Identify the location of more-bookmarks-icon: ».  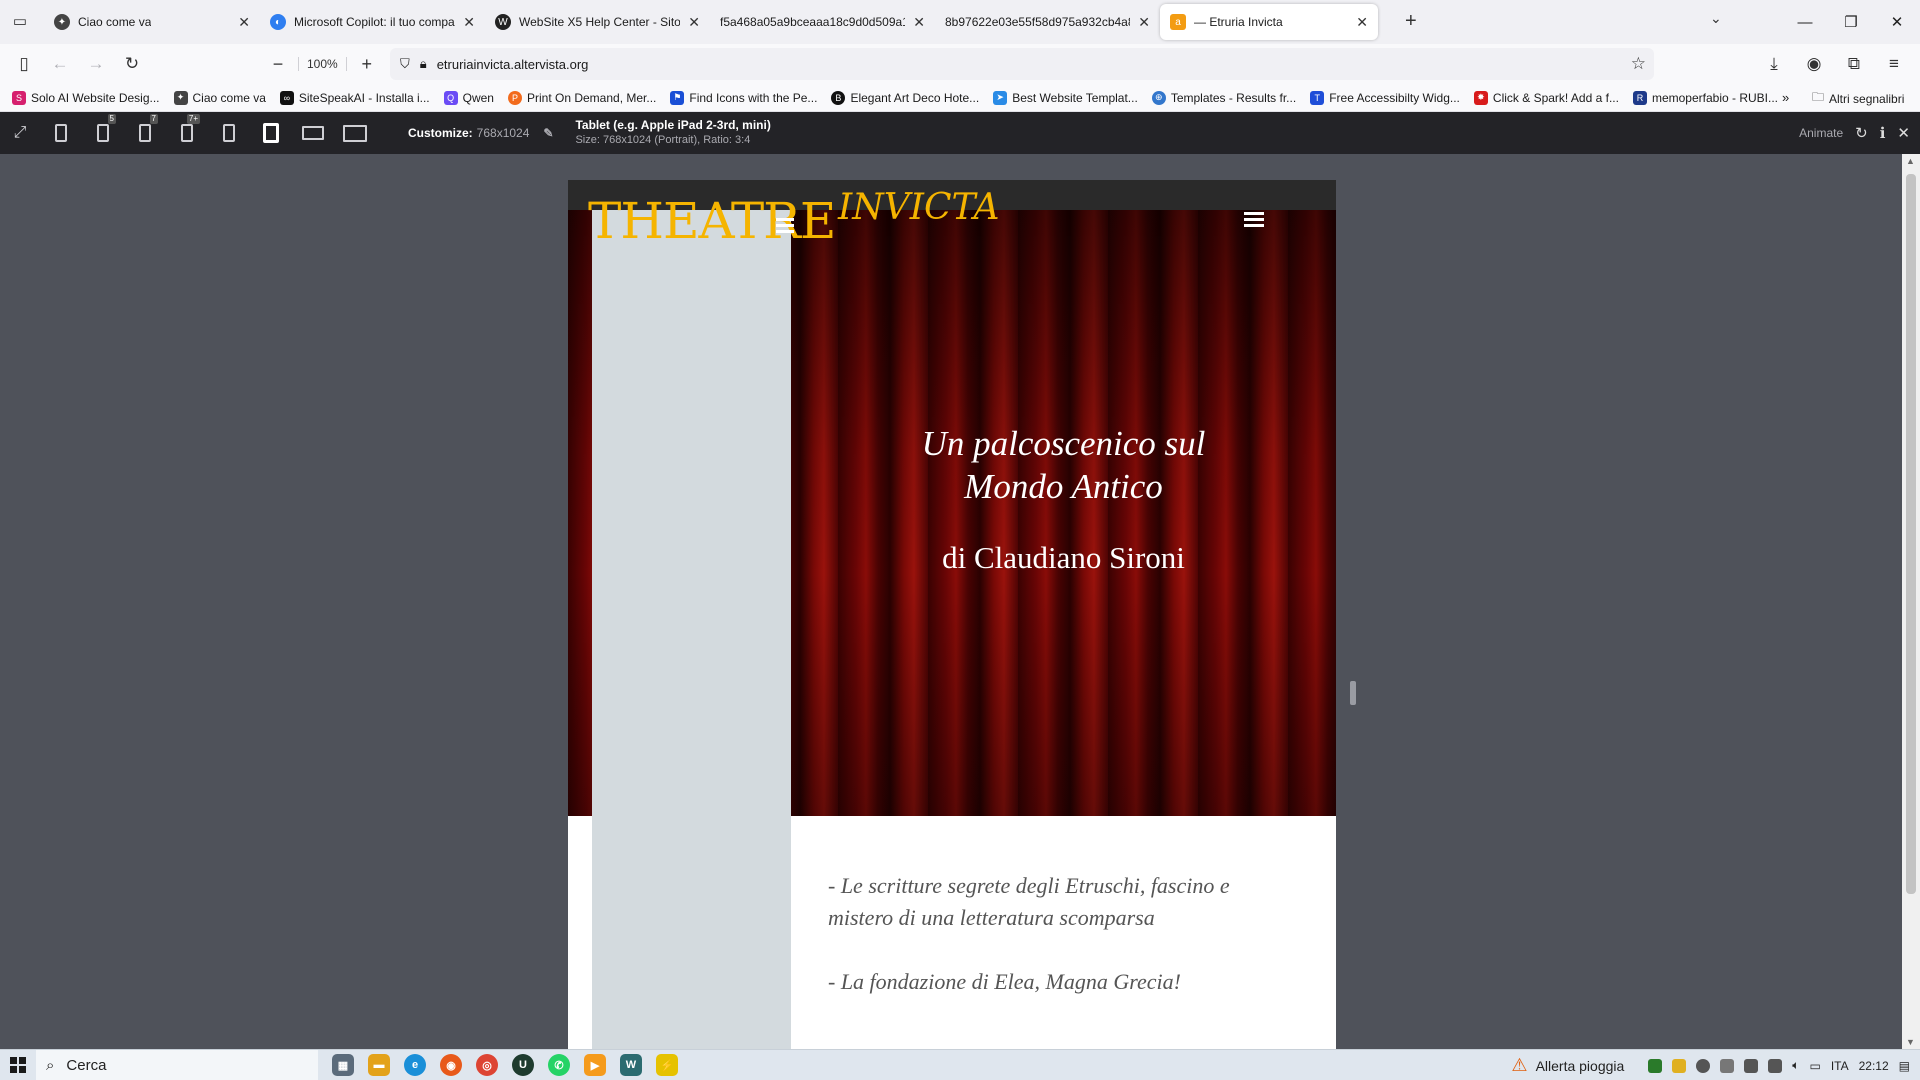
(1785, 97).